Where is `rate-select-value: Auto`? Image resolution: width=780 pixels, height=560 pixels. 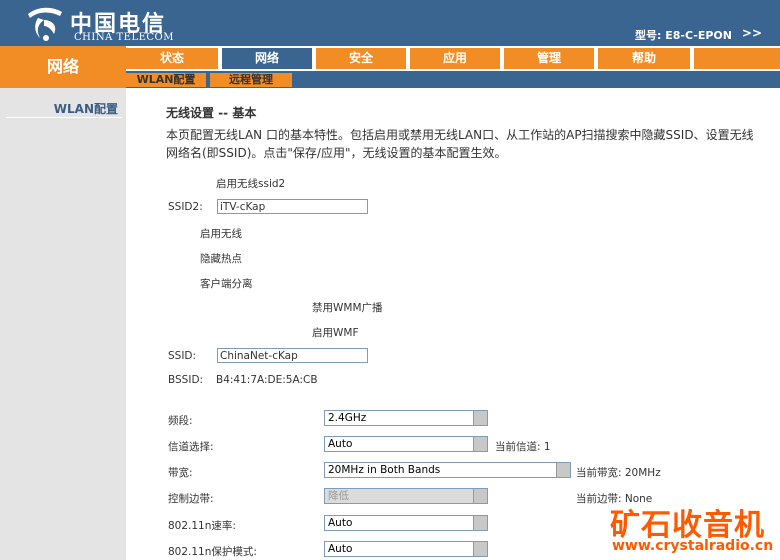 rate-select-value: Auto is located at coordinates (340, 523).